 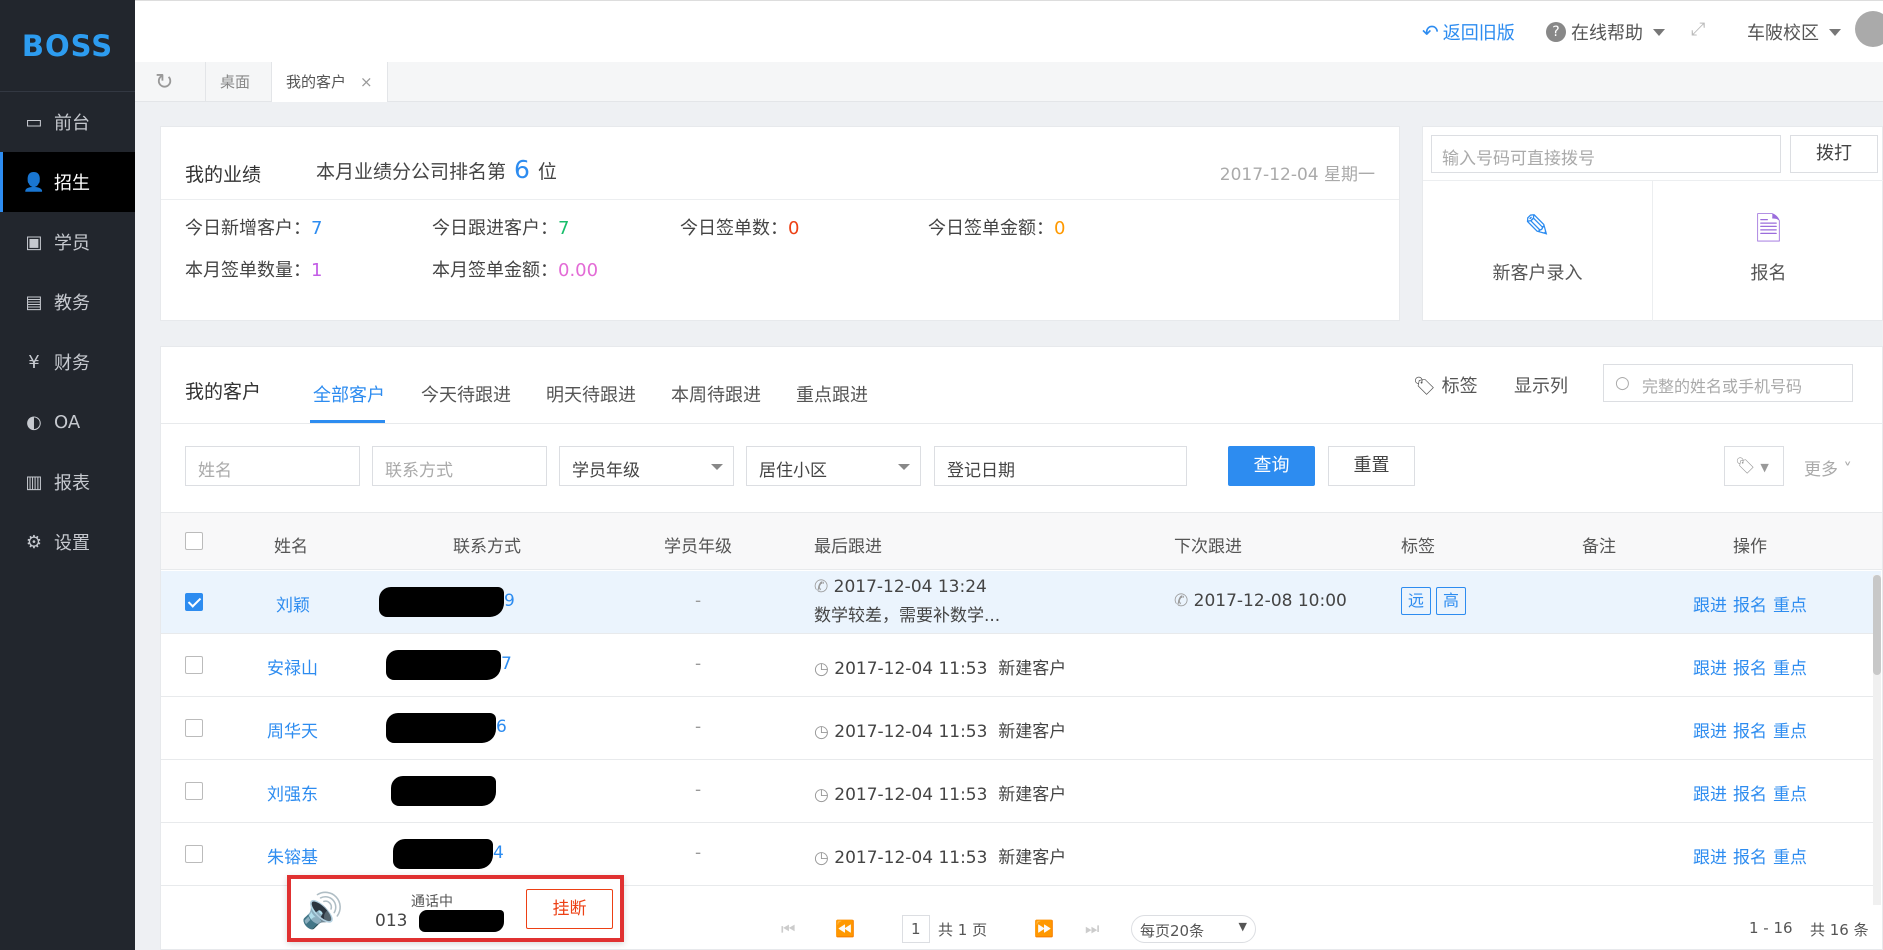 What do you see at coordinates (466, 394) in the screenshot?
I see `tab-today-follow: 今天待跟进` at bounding box center [466, 394].